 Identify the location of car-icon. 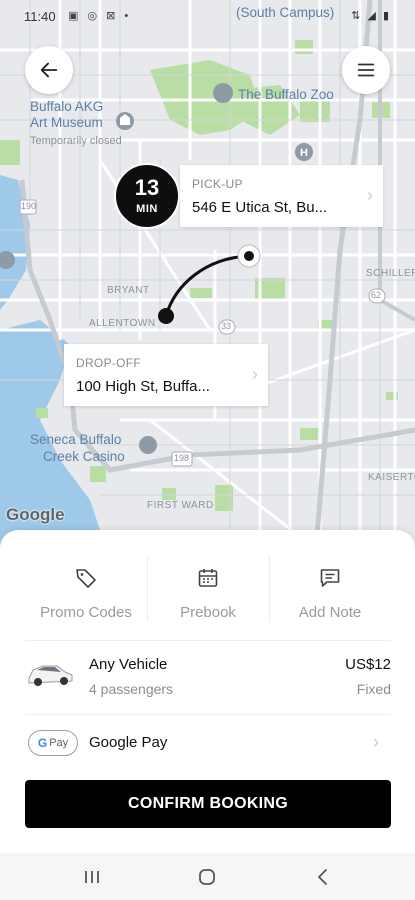
(50, 675).